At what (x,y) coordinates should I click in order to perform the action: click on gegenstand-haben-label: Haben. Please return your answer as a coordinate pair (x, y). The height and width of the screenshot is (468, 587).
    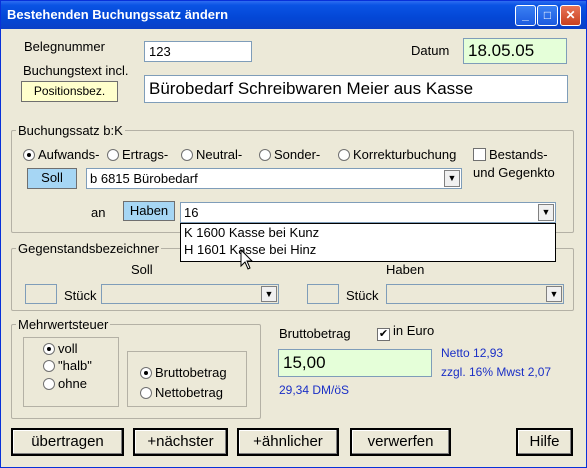
    Looking at the image, I should click on (405, 269).